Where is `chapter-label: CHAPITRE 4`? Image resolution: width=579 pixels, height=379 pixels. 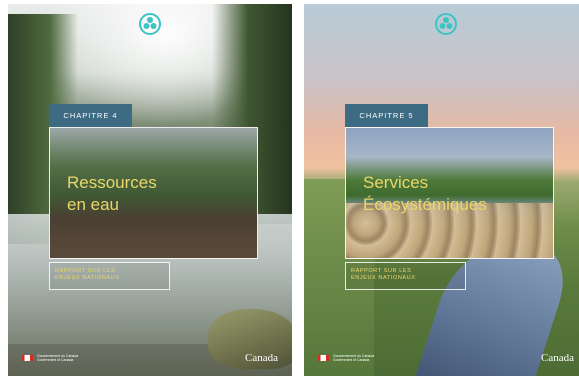 chapter-label: CHAPITRE 4 is located at coordinates (90, 115).